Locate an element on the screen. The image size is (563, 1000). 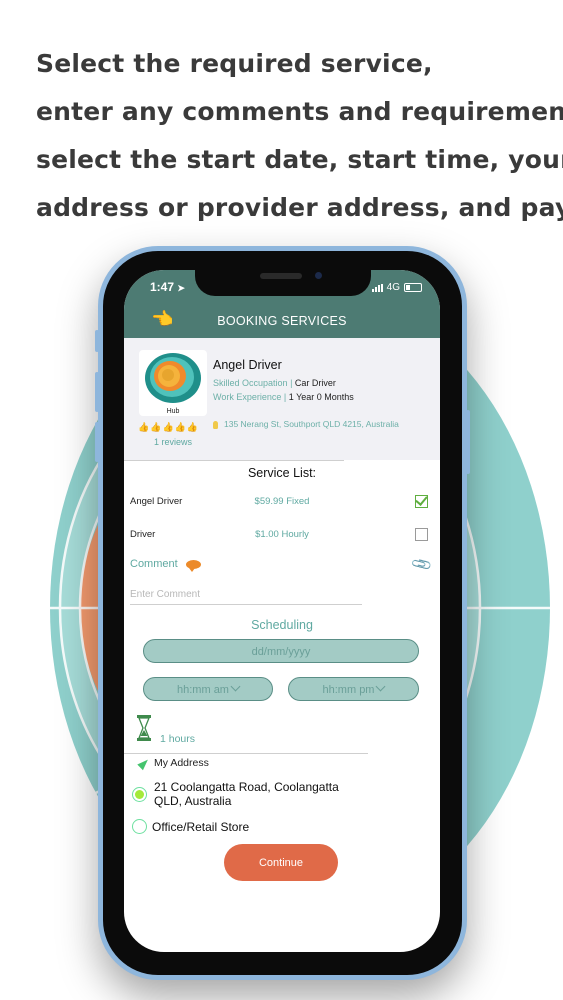
start-time-text: hh:mm am is located at coordinates (203, 690).